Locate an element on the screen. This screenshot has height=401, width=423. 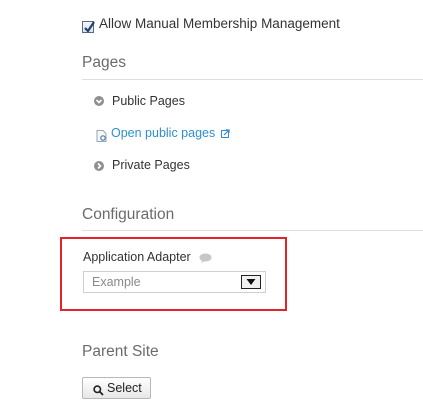
manual-membership-label: Allow Manual Membership Management is located at coordinates (219, 23).